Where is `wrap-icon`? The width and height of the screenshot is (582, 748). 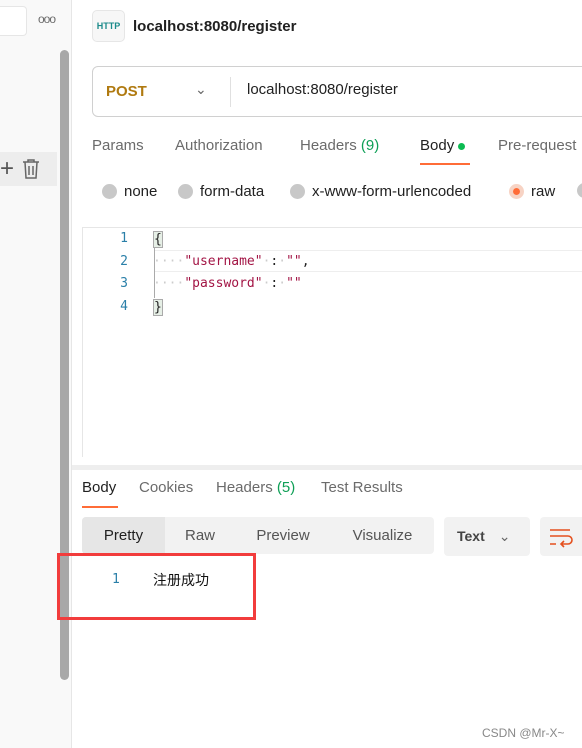
wrap-icon is located at coordinates (561, 538).